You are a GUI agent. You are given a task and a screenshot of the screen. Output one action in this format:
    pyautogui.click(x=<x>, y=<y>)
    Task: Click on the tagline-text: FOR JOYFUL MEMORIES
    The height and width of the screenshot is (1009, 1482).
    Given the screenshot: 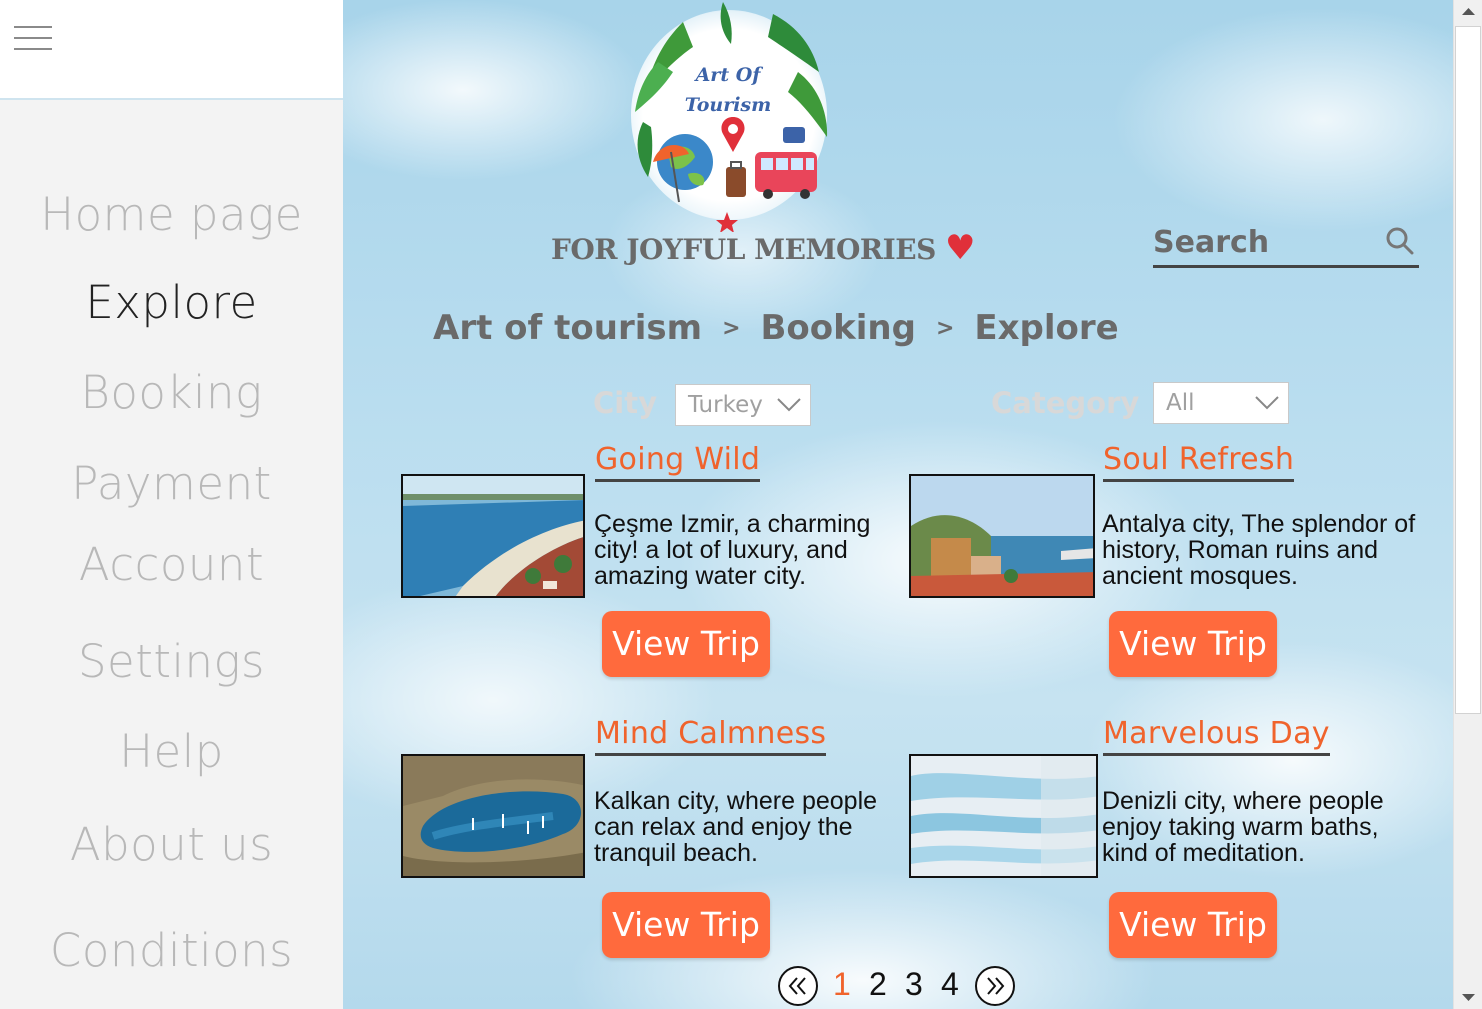 What is the action you would take?
    pyautogui.click(x=743, y=249)
    